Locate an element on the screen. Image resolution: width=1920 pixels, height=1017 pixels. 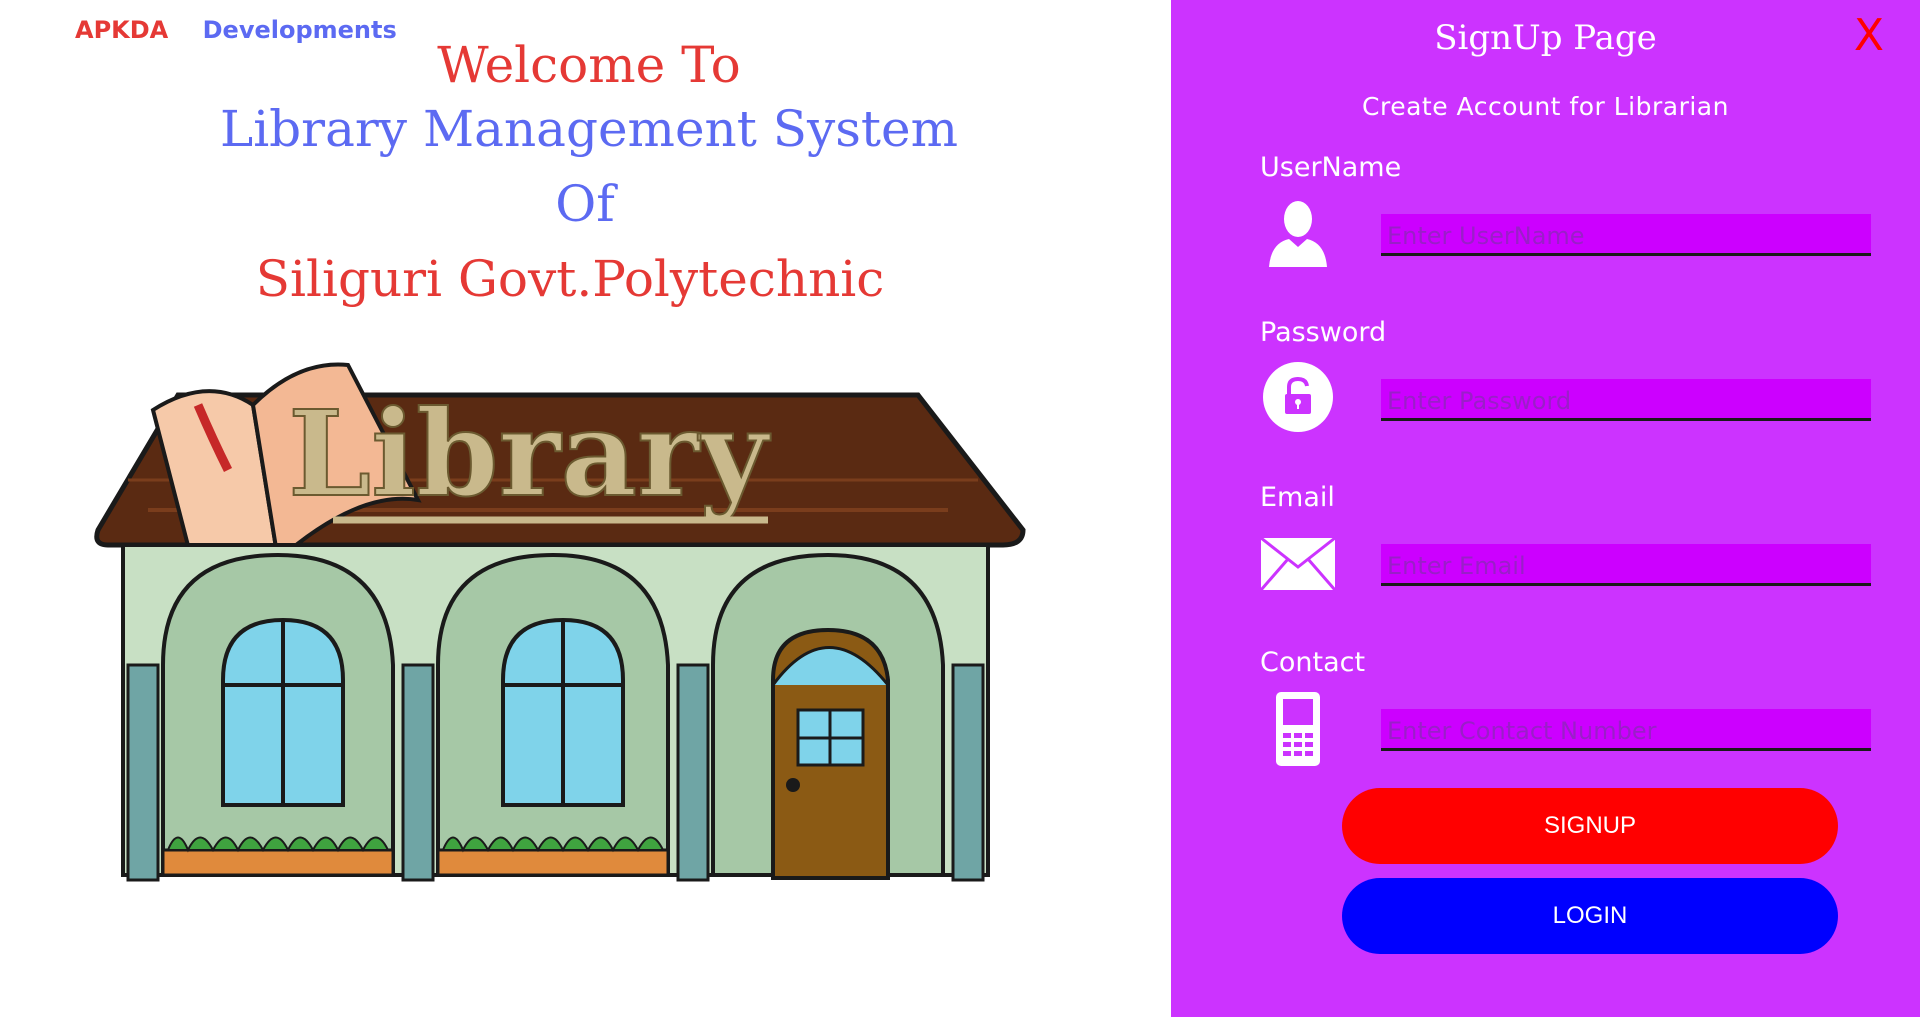
welcome-line-2: Library Management System is located at coordinates (588, 129).